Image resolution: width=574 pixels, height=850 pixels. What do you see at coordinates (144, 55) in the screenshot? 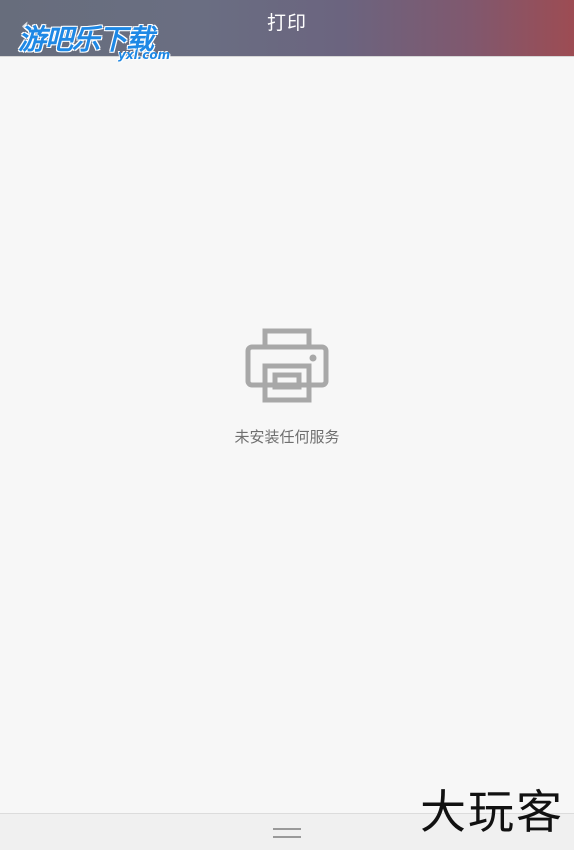
I see `watermark-logo-subtext: yxl.com` at bounding box center [144, 55].